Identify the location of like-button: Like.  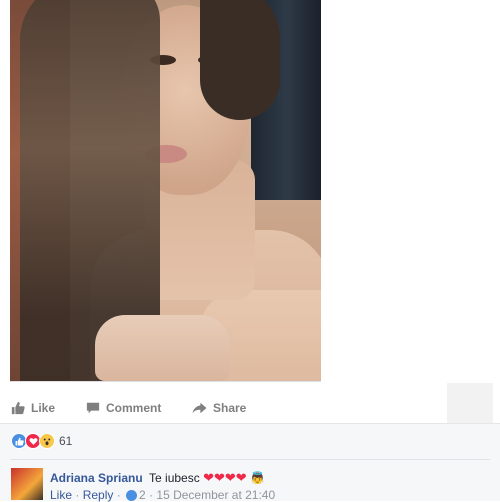
(33, 408).